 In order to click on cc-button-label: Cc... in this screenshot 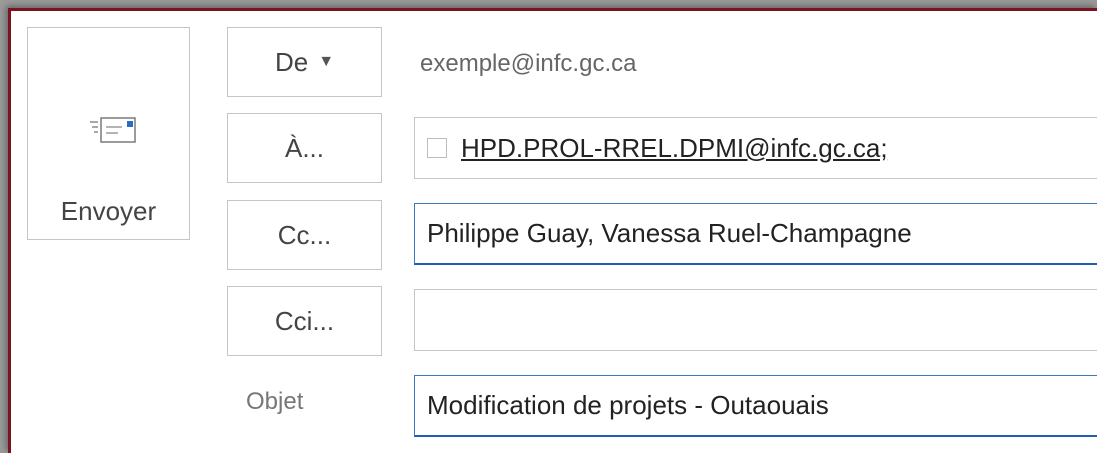, I will do `click(304, 234)`.